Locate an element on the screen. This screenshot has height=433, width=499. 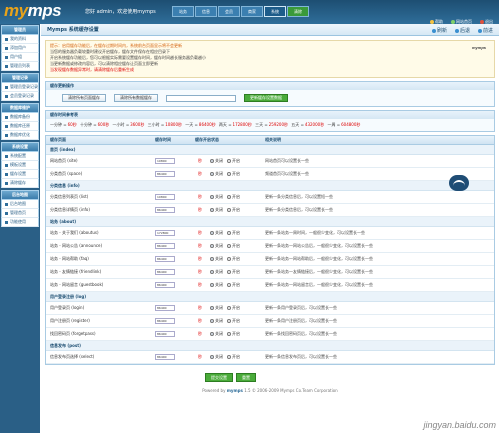
sidebar-item: 数据库优化 is located at coordinates (20, 135).